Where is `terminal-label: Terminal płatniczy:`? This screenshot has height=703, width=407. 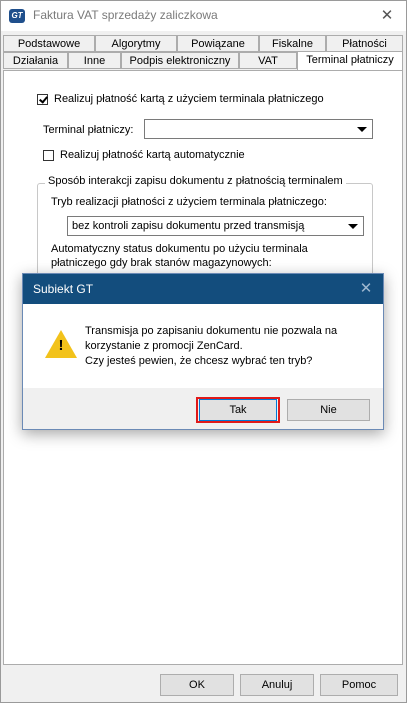
terminal-label: Terminal płatniczy: is located at coordinates (88, 130).